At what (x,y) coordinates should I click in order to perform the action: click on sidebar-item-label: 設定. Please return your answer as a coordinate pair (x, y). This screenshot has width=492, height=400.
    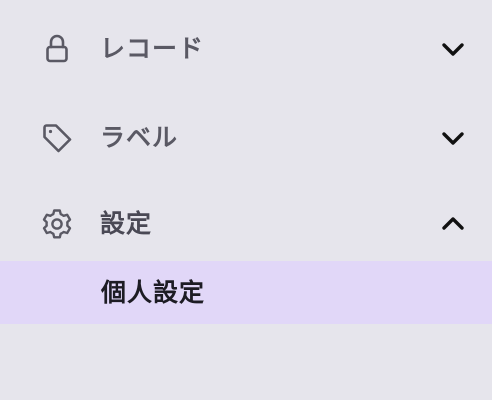
    Looking at the image, I should click on (126, 223).